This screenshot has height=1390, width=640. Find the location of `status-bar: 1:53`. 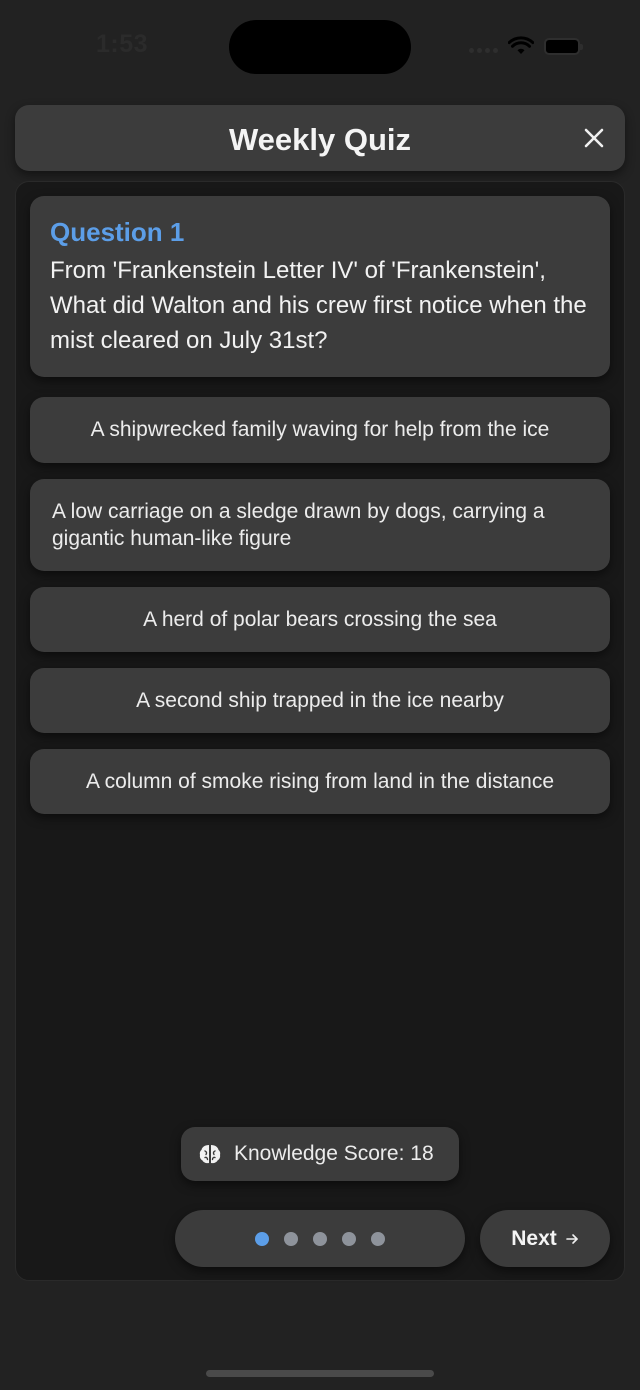

status-bar: 1:53 is located at coordinates (320, 48).